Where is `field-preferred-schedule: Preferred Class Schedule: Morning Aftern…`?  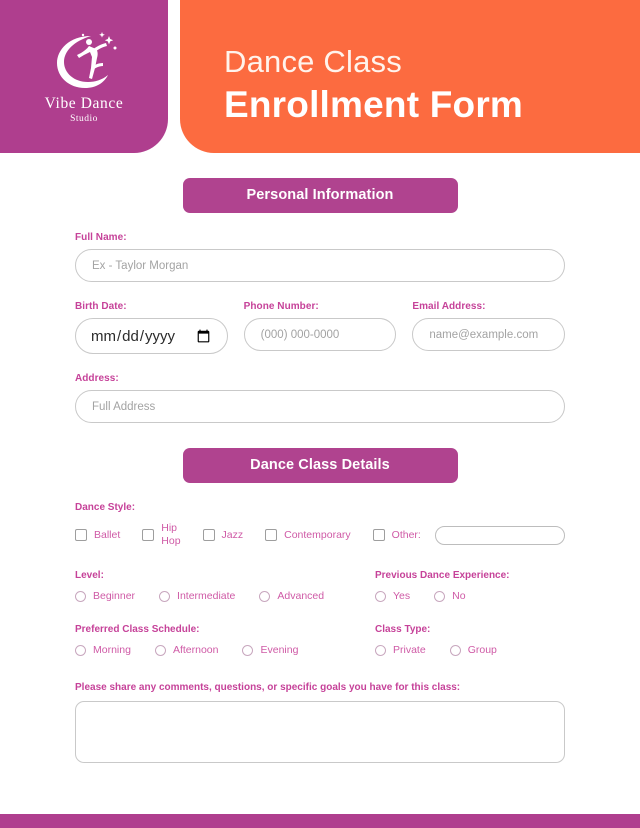 field-preferred-schedule: Preferred Class Schedule: Morning Aftern… is located at coordinates (225, 640).